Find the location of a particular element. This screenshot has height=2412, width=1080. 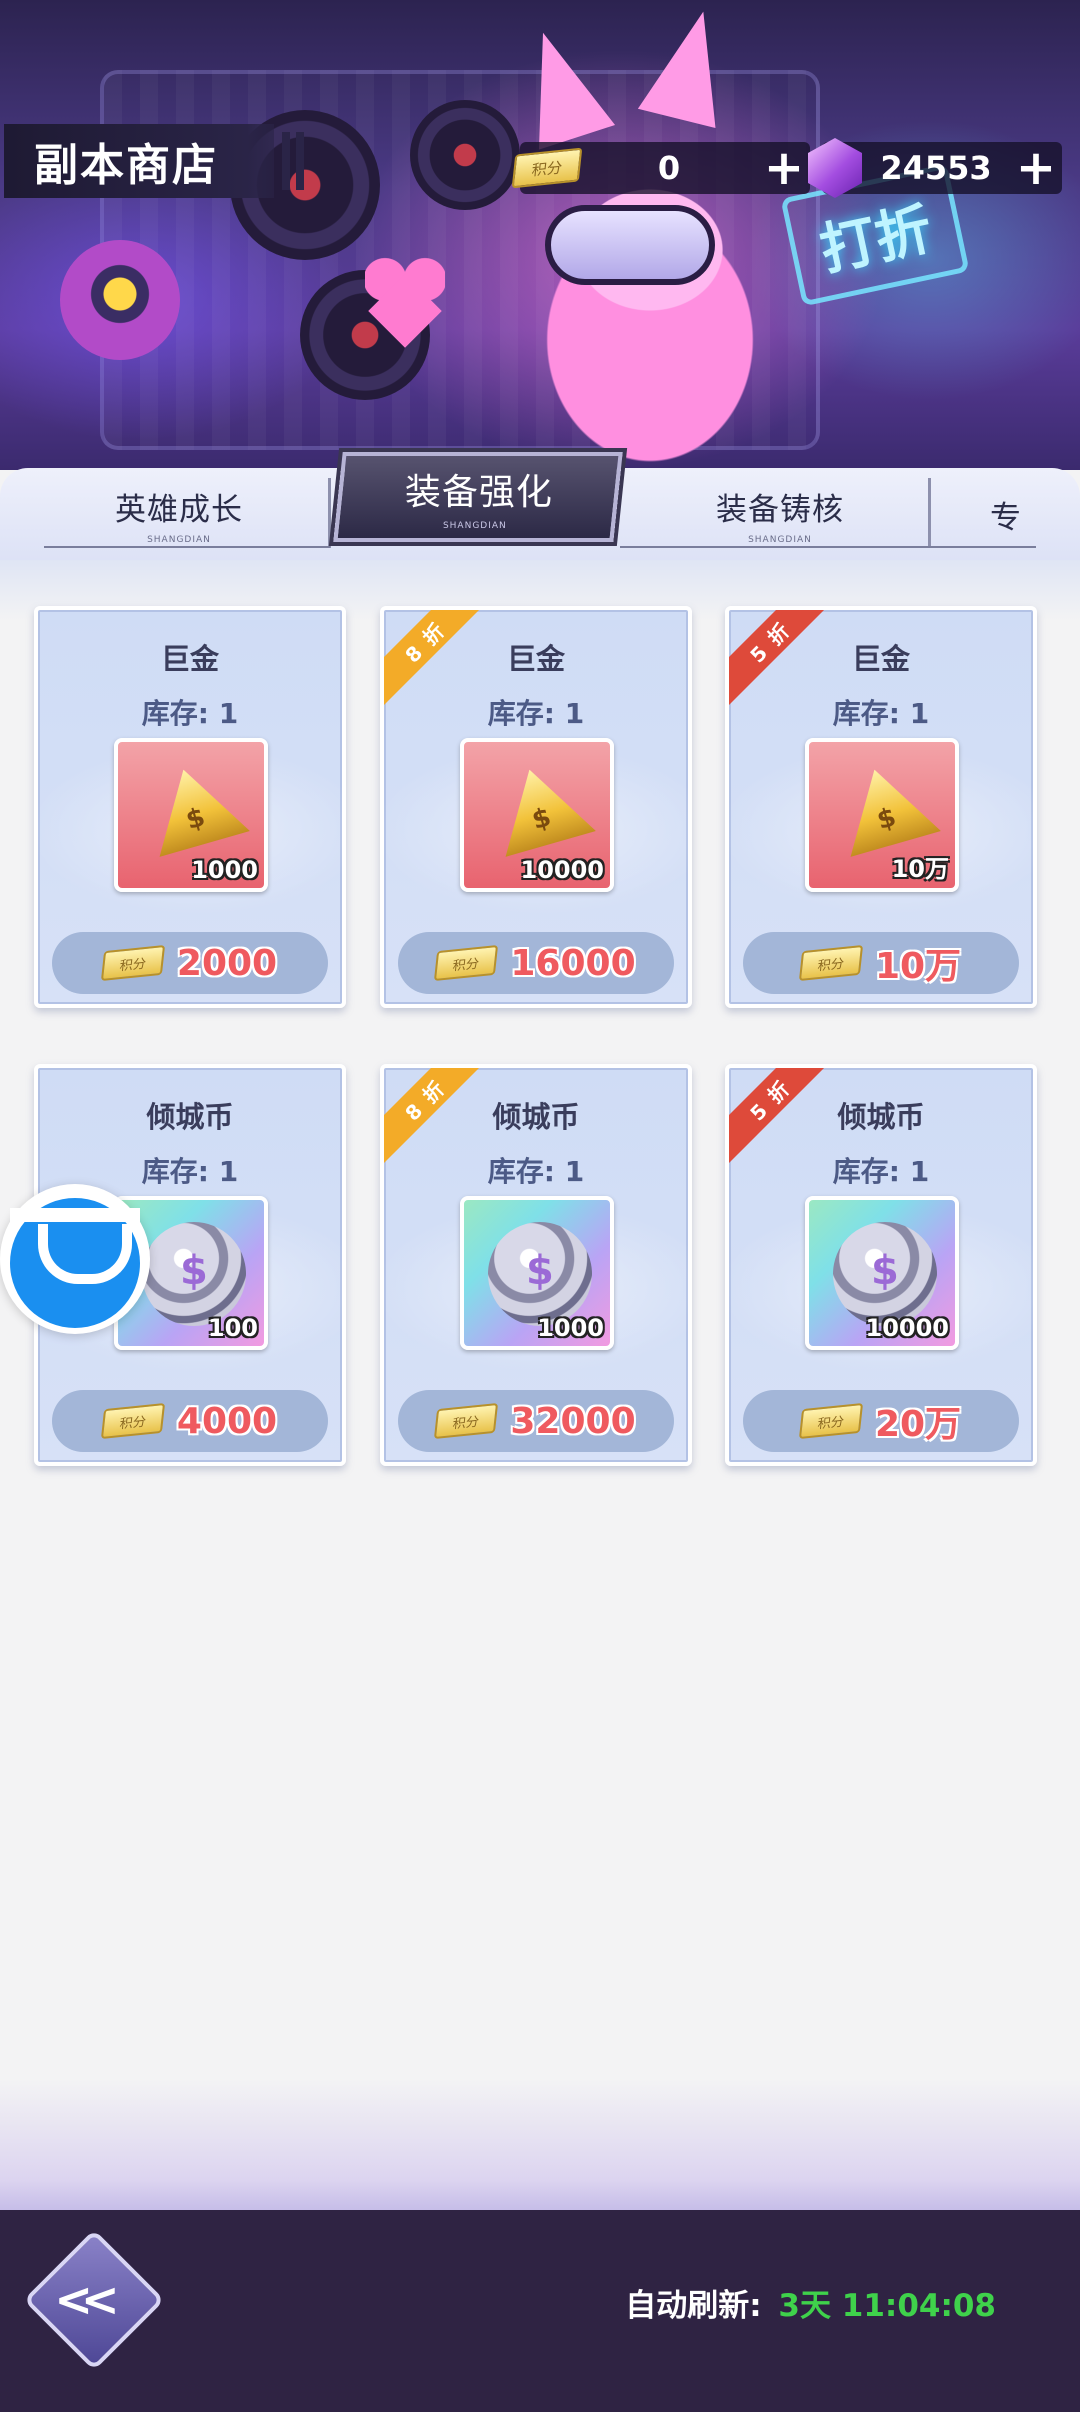

add-gems-button: + is located at coordinates (1036, 168).